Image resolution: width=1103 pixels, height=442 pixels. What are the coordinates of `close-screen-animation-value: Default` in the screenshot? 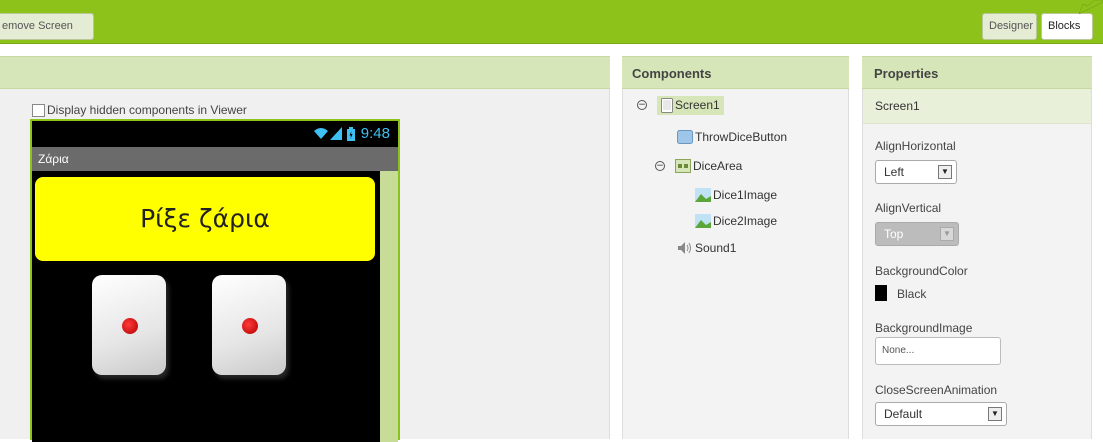 It's located at (903, 414).